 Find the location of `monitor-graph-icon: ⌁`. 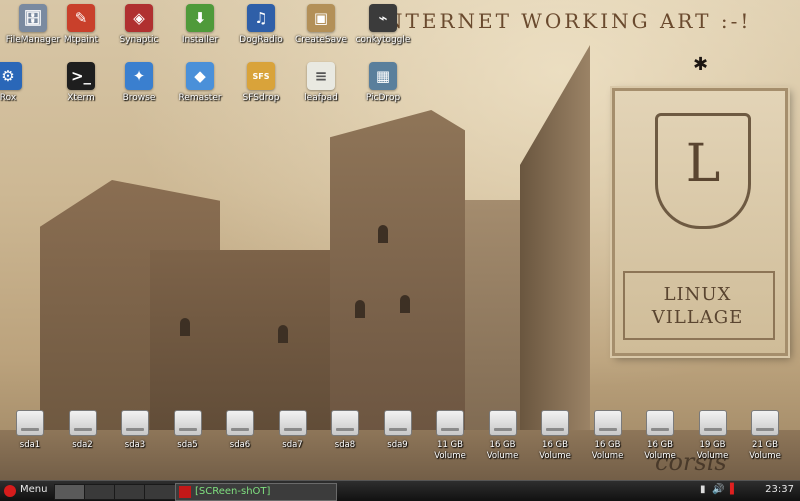

monitor-graph-icon: ⌁ is located at coordinates (383, 18).